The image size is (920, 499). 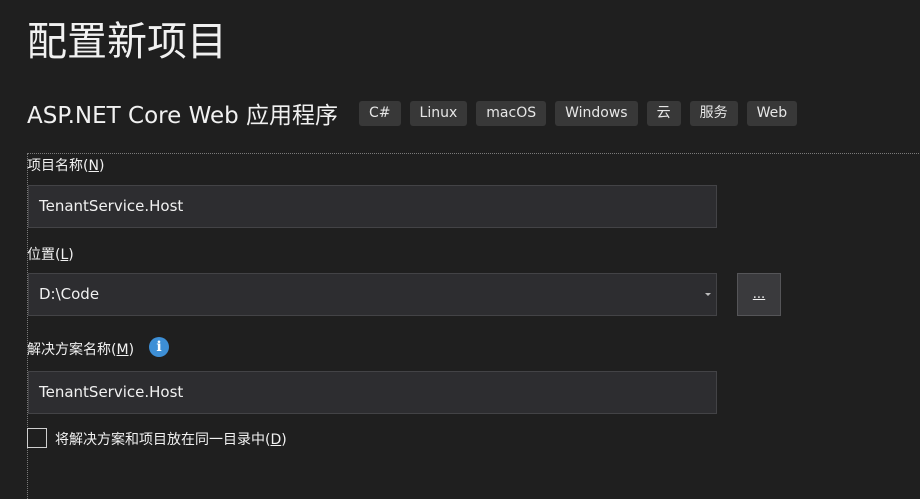 I want to click on tag-linux: Linux, so click(x=438, y=113).